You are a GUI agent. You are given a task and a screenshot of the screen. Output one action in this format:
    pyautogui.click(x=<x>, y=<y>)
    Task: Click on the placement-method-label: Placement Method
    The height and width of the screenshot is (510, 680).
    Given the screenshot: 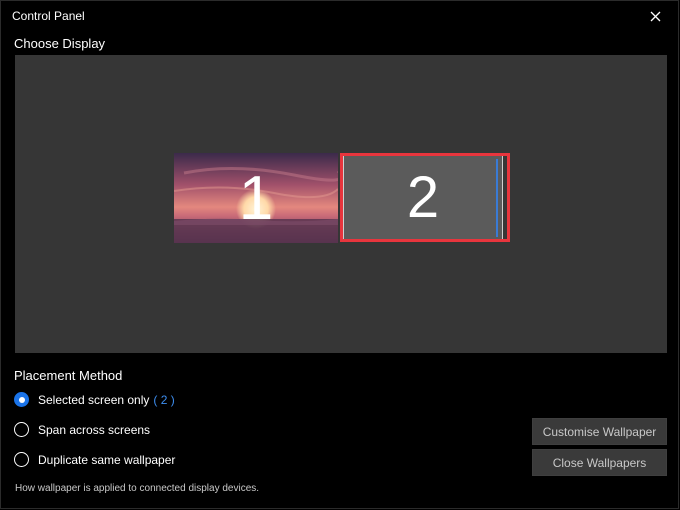 What is the action you would take?
    pyautogui.click(x=68, y=375)
    